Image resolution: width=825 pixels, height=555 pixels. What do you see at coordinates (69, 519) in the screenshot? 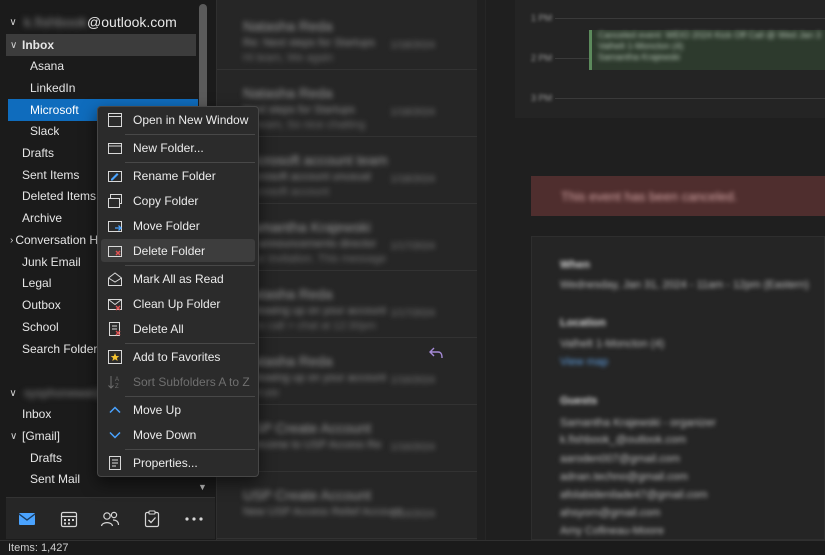
I see `nav-calendar-button` at bounding box center [69, 519].